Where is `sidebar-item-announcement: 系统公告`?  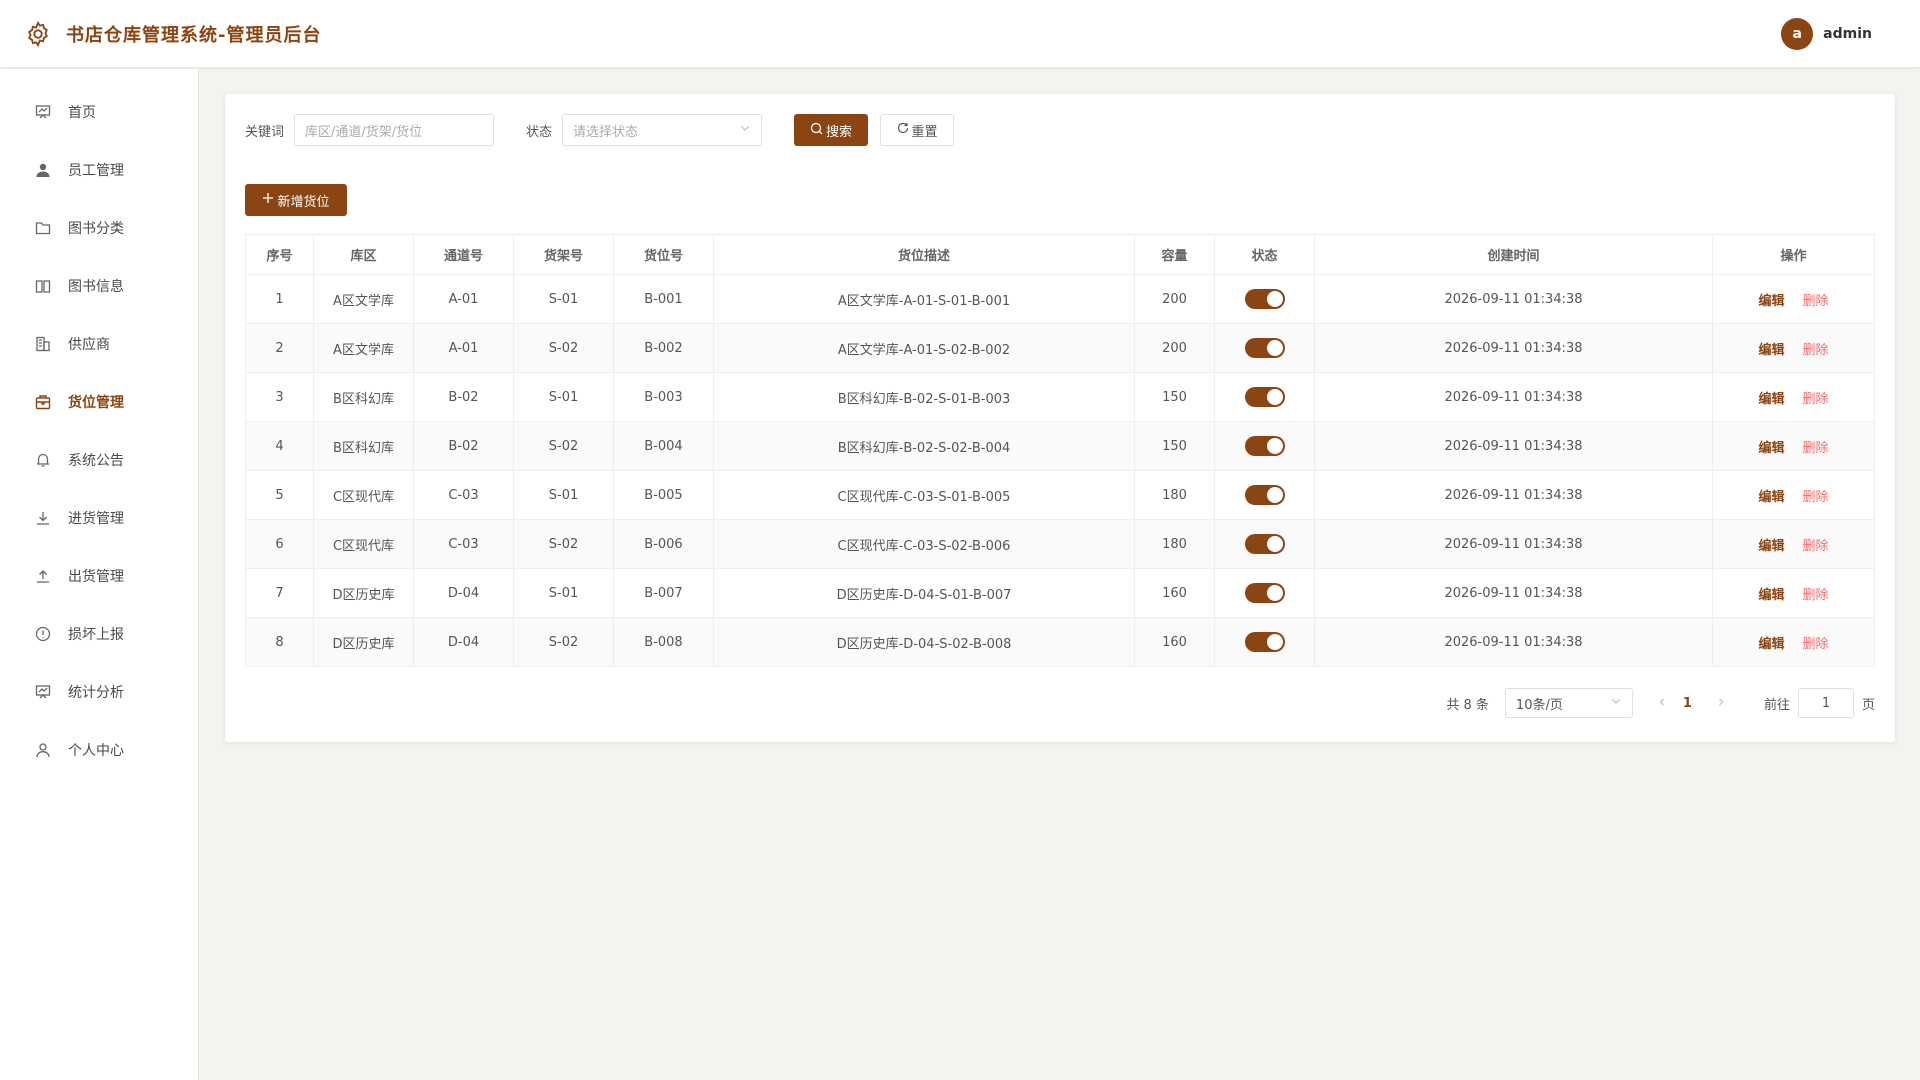 sidebar-item-announcement: 系统公告 is located at coordinates (99, 460).